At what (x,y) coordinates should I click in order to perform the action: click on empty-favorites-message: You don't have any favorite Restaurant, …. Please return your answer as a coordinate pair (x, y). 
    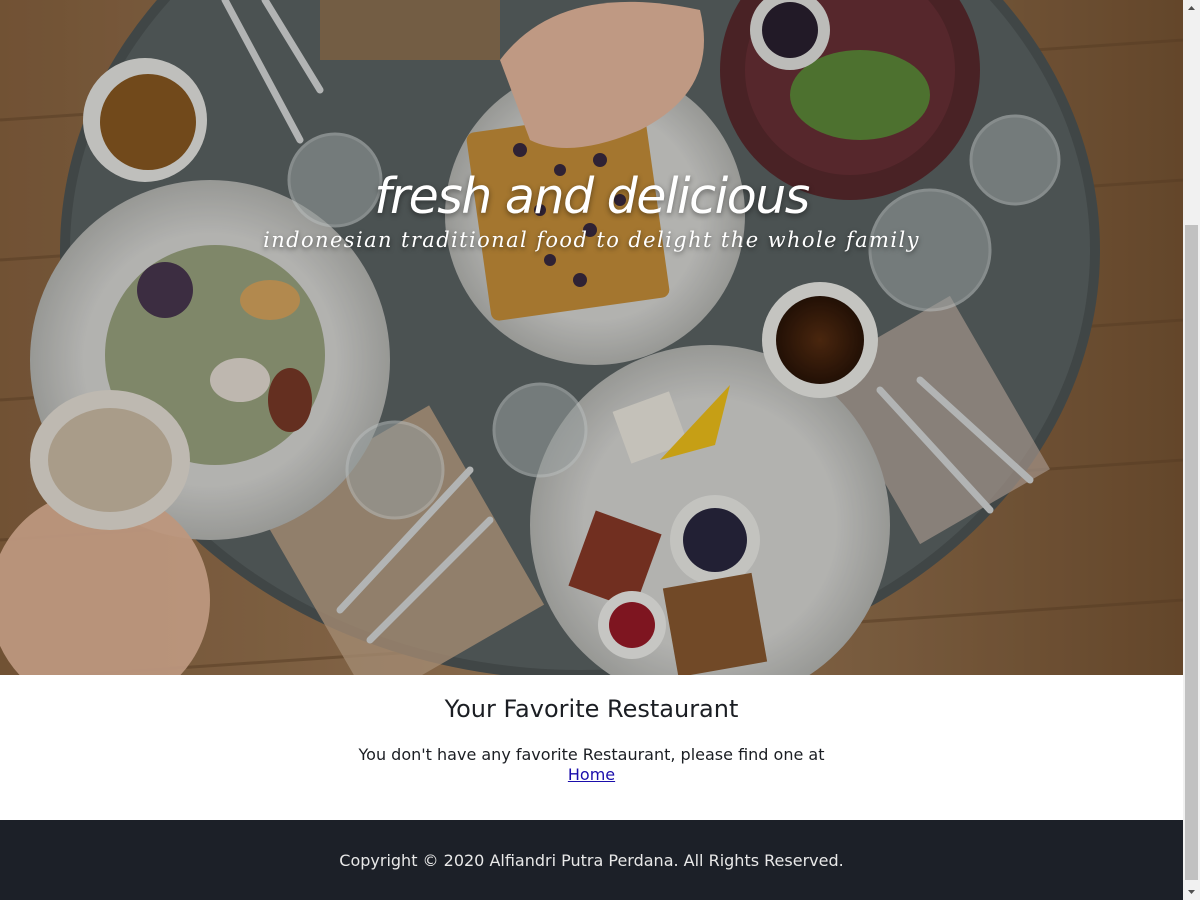
    Looking at the image, I should click on (591, 765).